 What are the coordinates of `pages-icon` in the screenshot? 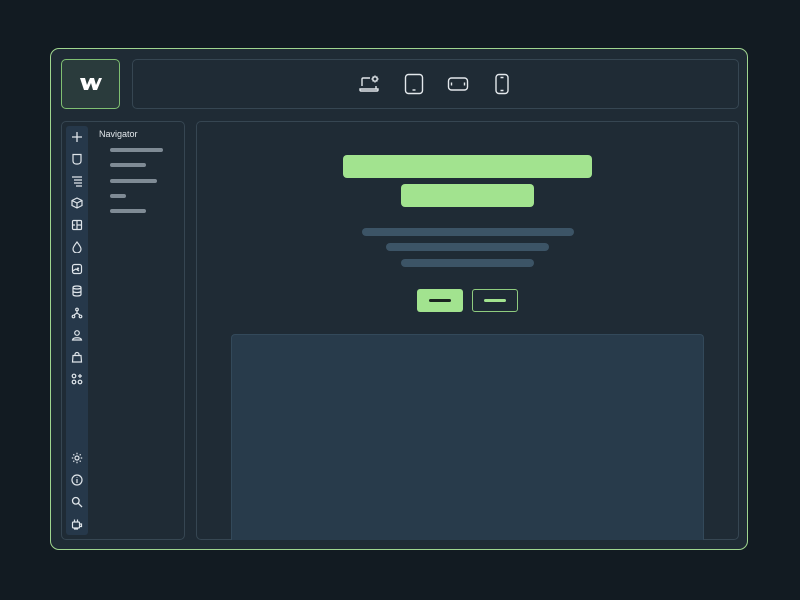 It's located at (77, 159).